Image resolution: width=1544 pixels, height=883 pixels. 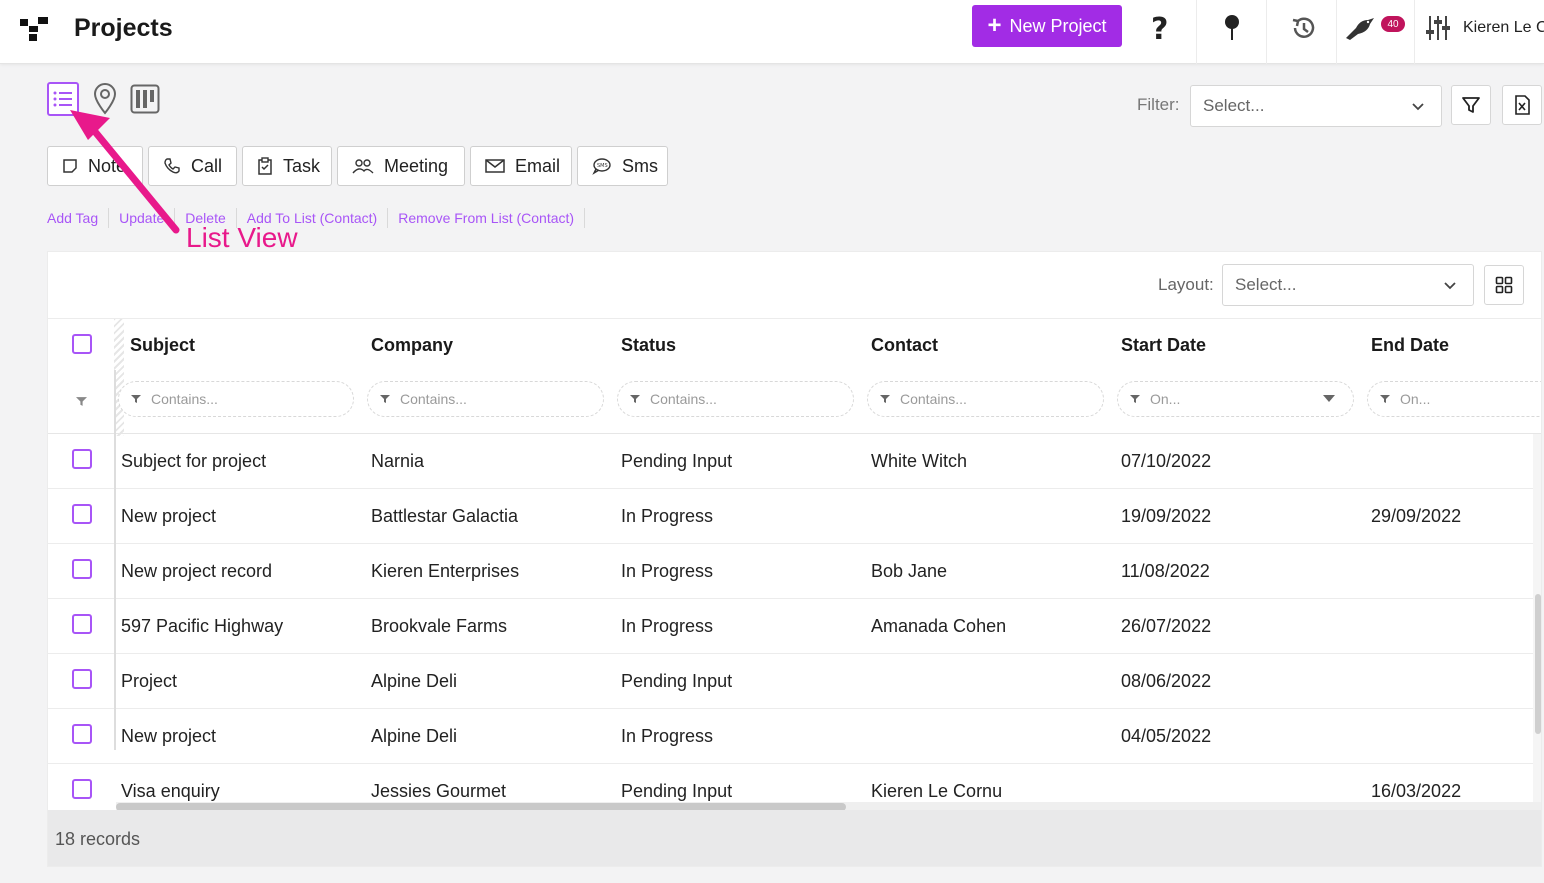 What do you see at coordinates (81, 401) in the screenshot?
I see `filter-row-funnel-icon` at bounding box center [81, 401].